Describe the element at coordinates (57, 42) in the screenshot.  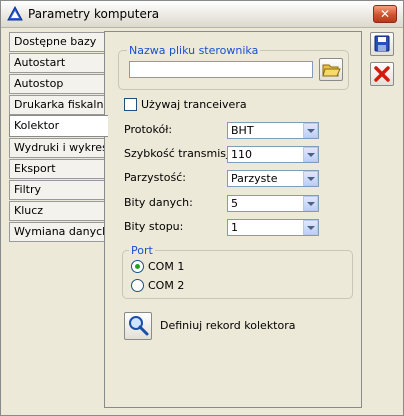
I see `tab-dostepne-bazy: Dostępne bazy` at that location.